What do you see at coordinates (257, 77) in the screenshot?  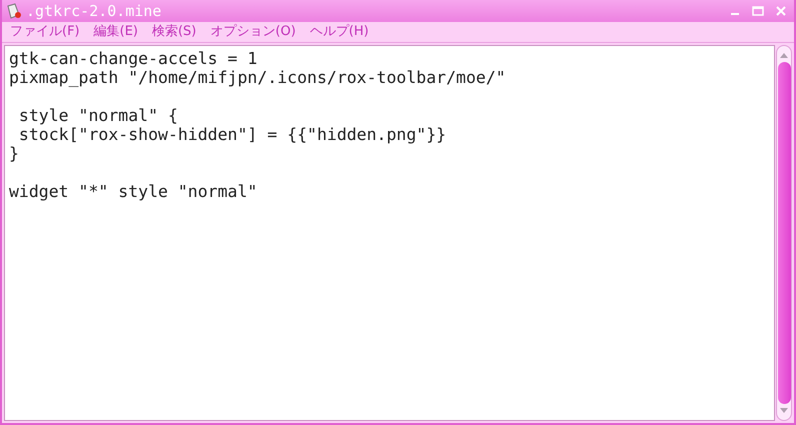 I see `code-line: pixmap_path "/home/mifjpn/.icons/rox-toolbar/moe/"` at bounding box center [257, 77].